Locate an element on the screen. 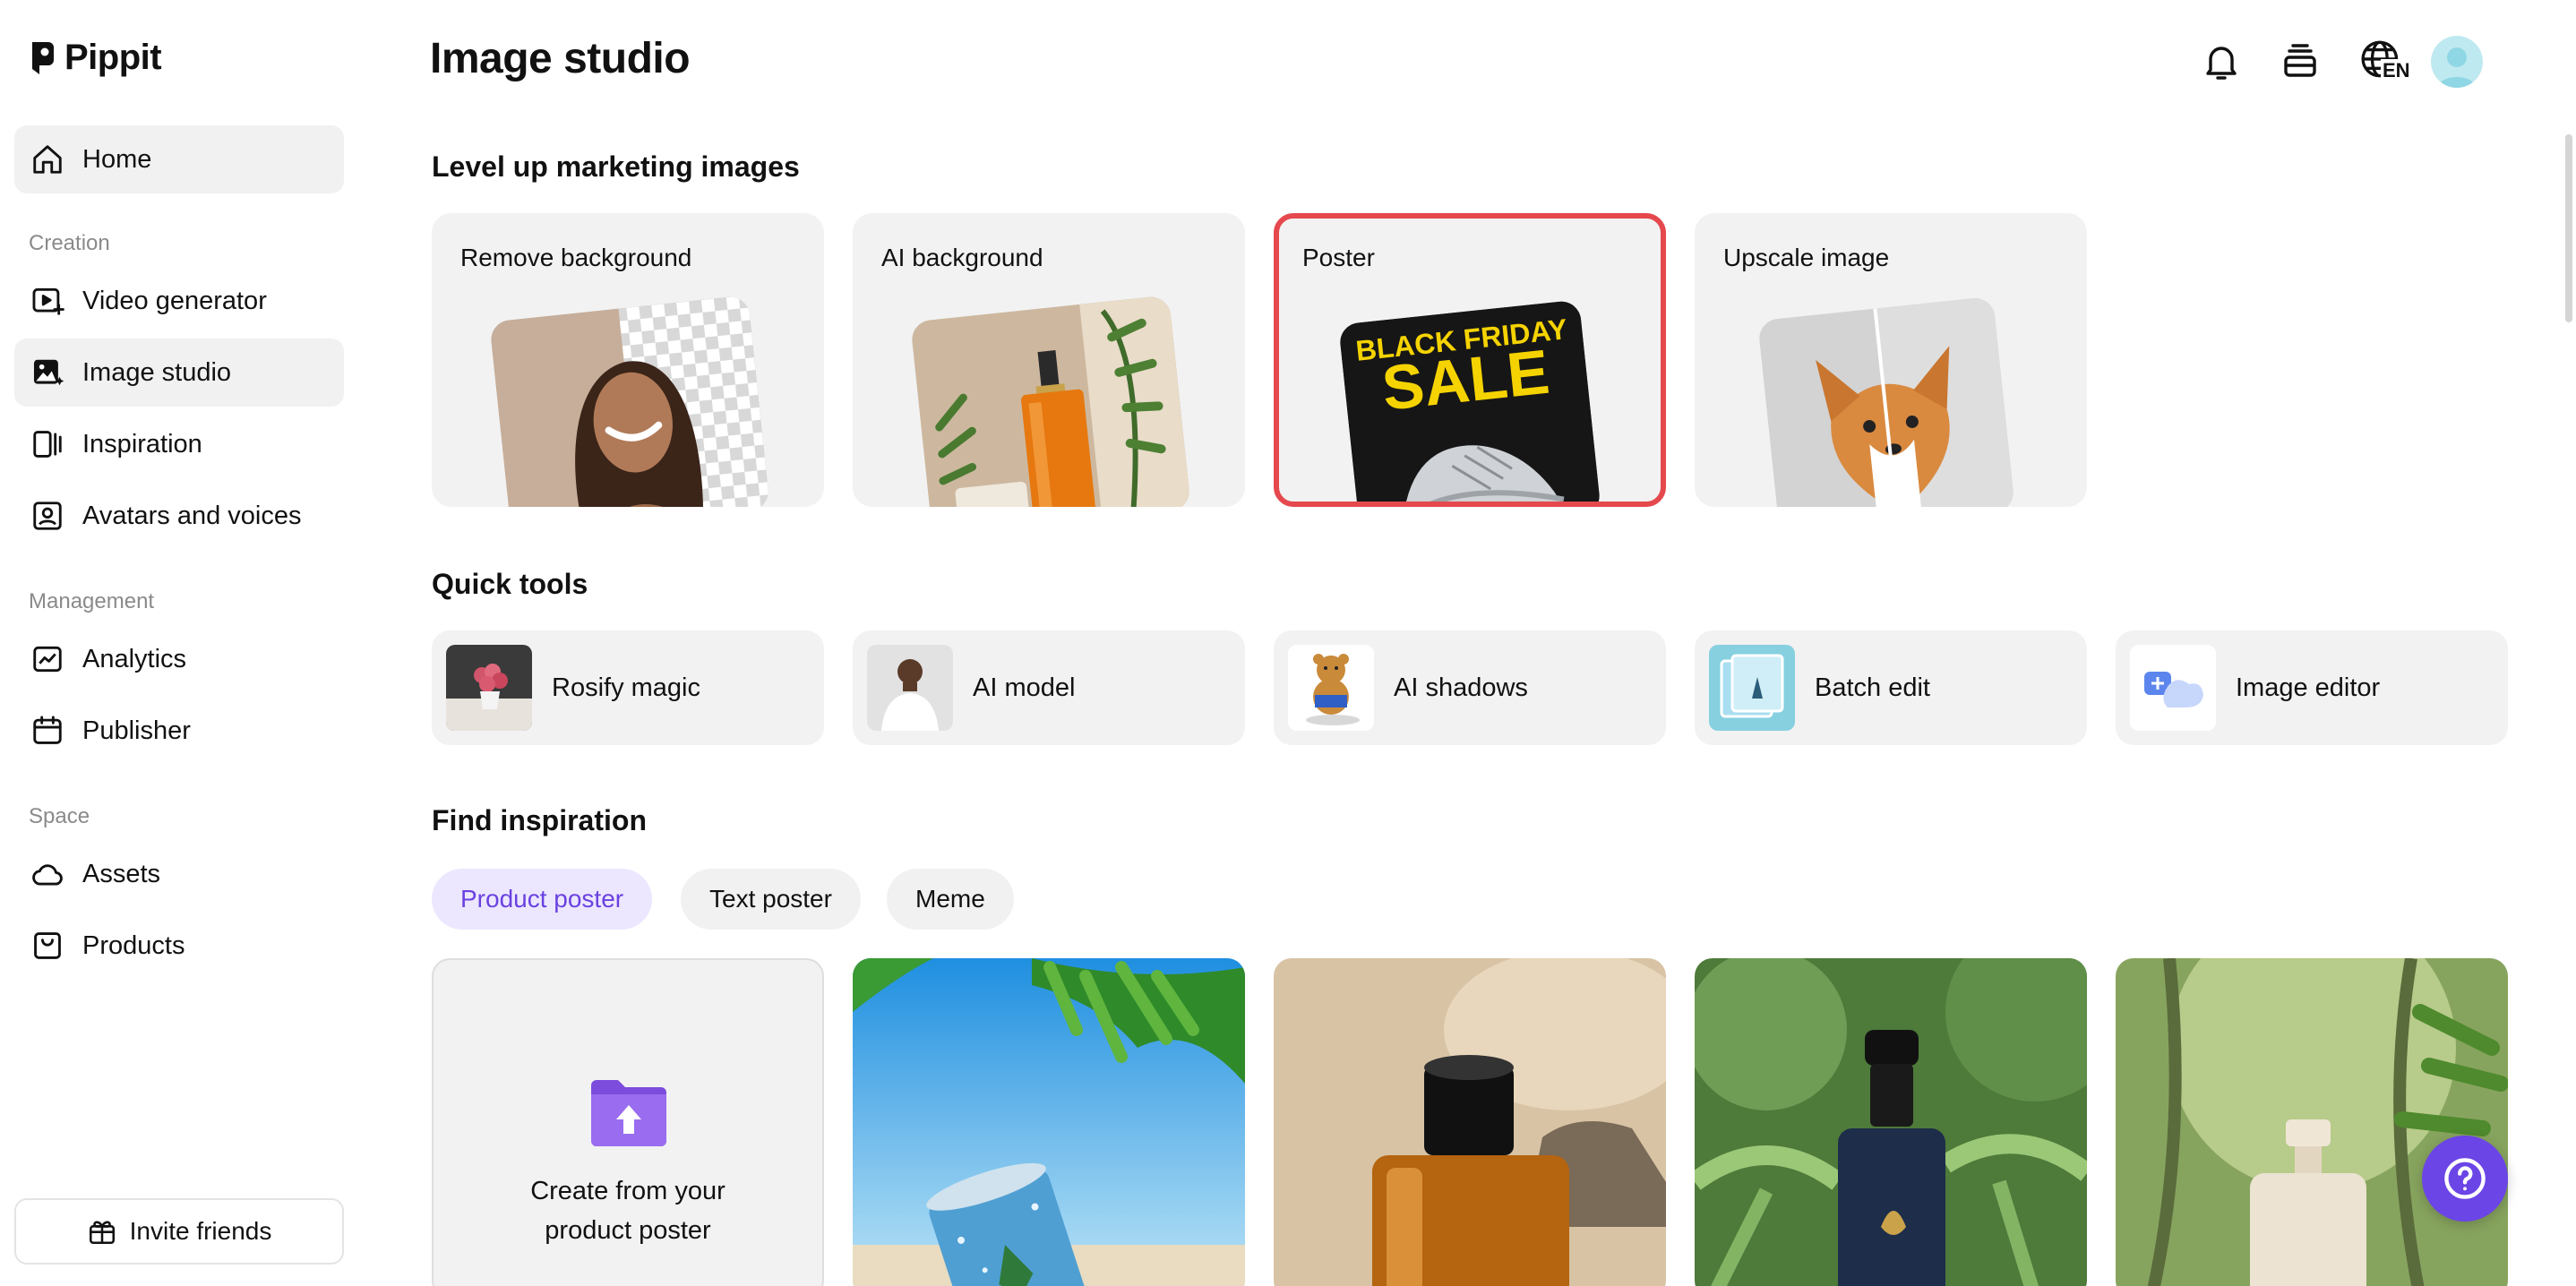  ai-shadows-thumbnail is located at coordinates (1331, 688).